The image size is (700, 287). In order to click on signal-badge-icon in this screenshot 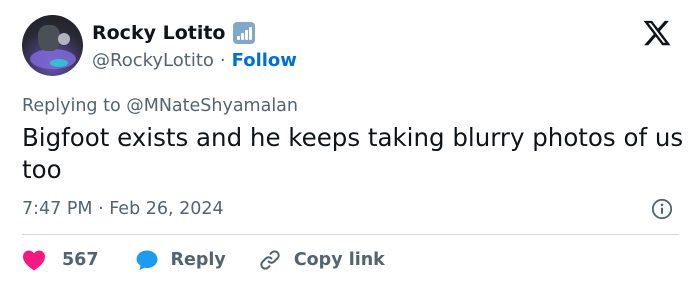, I will do `click(244, 33)`.